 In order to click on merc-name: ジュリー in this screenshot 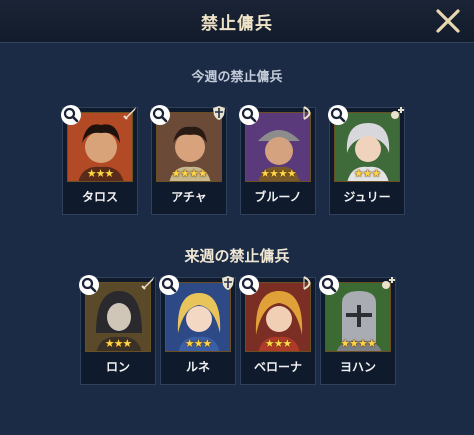, I will do `click(367, 197)`.